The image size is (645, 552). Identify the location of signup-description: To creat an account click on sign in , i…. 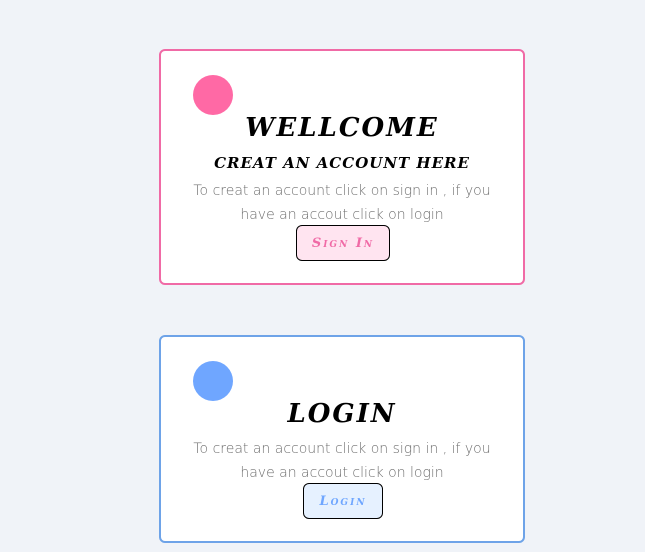
(342, 203).